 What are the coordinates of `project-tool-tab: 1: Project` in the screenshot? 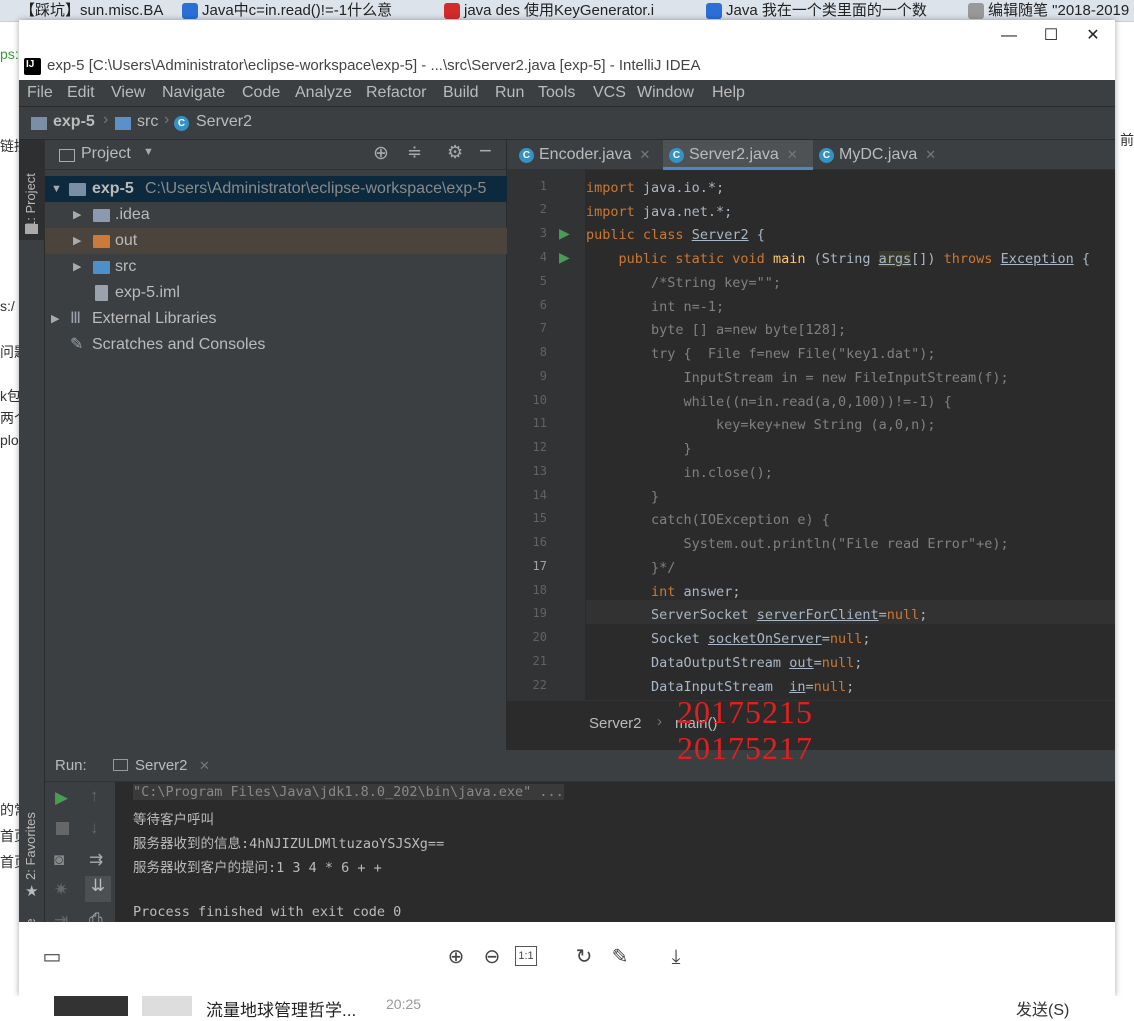 It's located at (32, 190).